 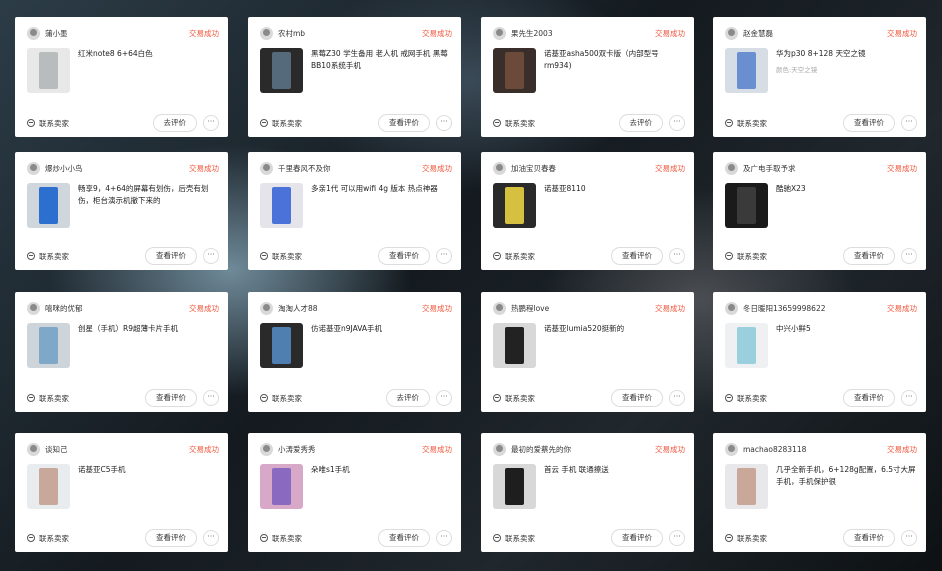 What do you see at coordinates (583, 449) in the screenshot?
I see `seller-name: 最初的爱蔡先的你` at bounding box center [583, 449].